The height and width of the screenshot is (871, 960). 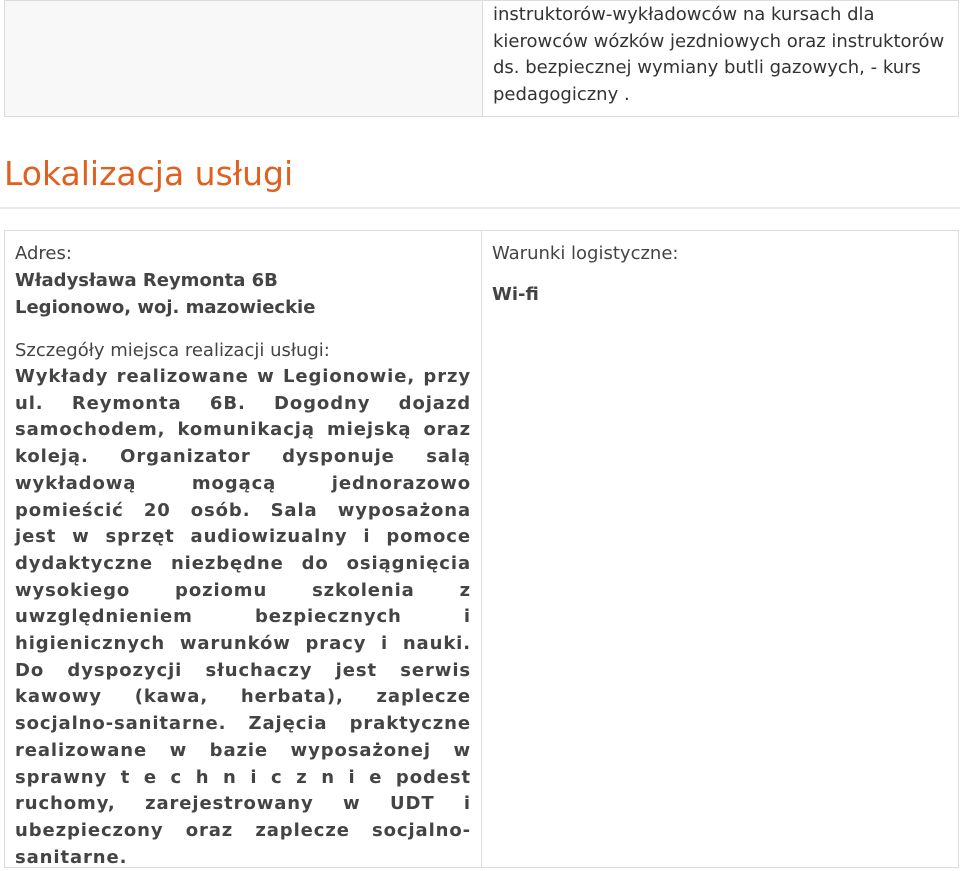 I want to click on details-label: Szczegóły miejsca realizacji usługi:, so click(x=172, y=350).